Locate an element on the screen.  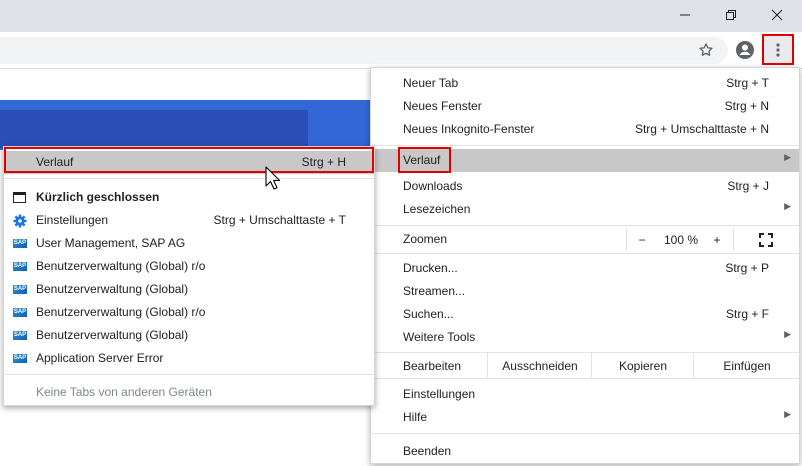
other-devices-note: Keine Tabs von anderen Geräten is located at coordinates (189, 392).